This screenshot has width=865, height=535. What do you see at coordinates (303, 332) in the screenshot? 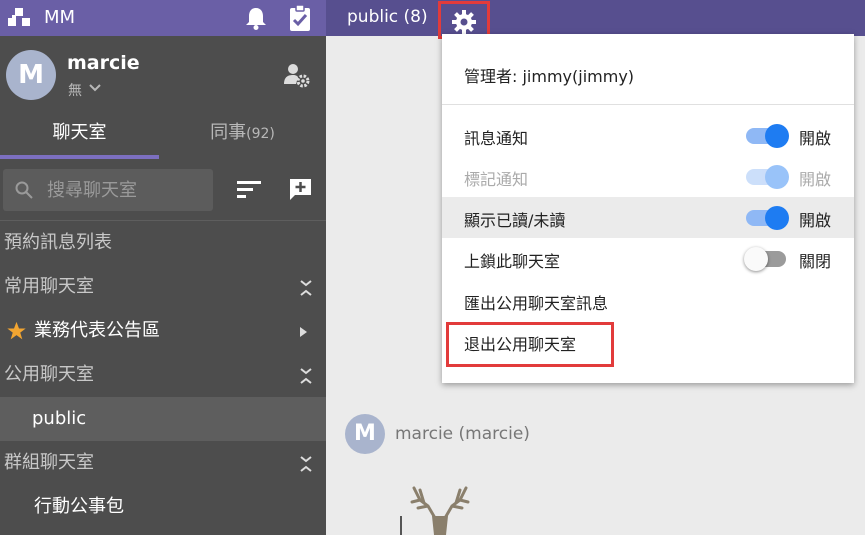
I see `arrow-right-icon` at bounding box center [303, 332].